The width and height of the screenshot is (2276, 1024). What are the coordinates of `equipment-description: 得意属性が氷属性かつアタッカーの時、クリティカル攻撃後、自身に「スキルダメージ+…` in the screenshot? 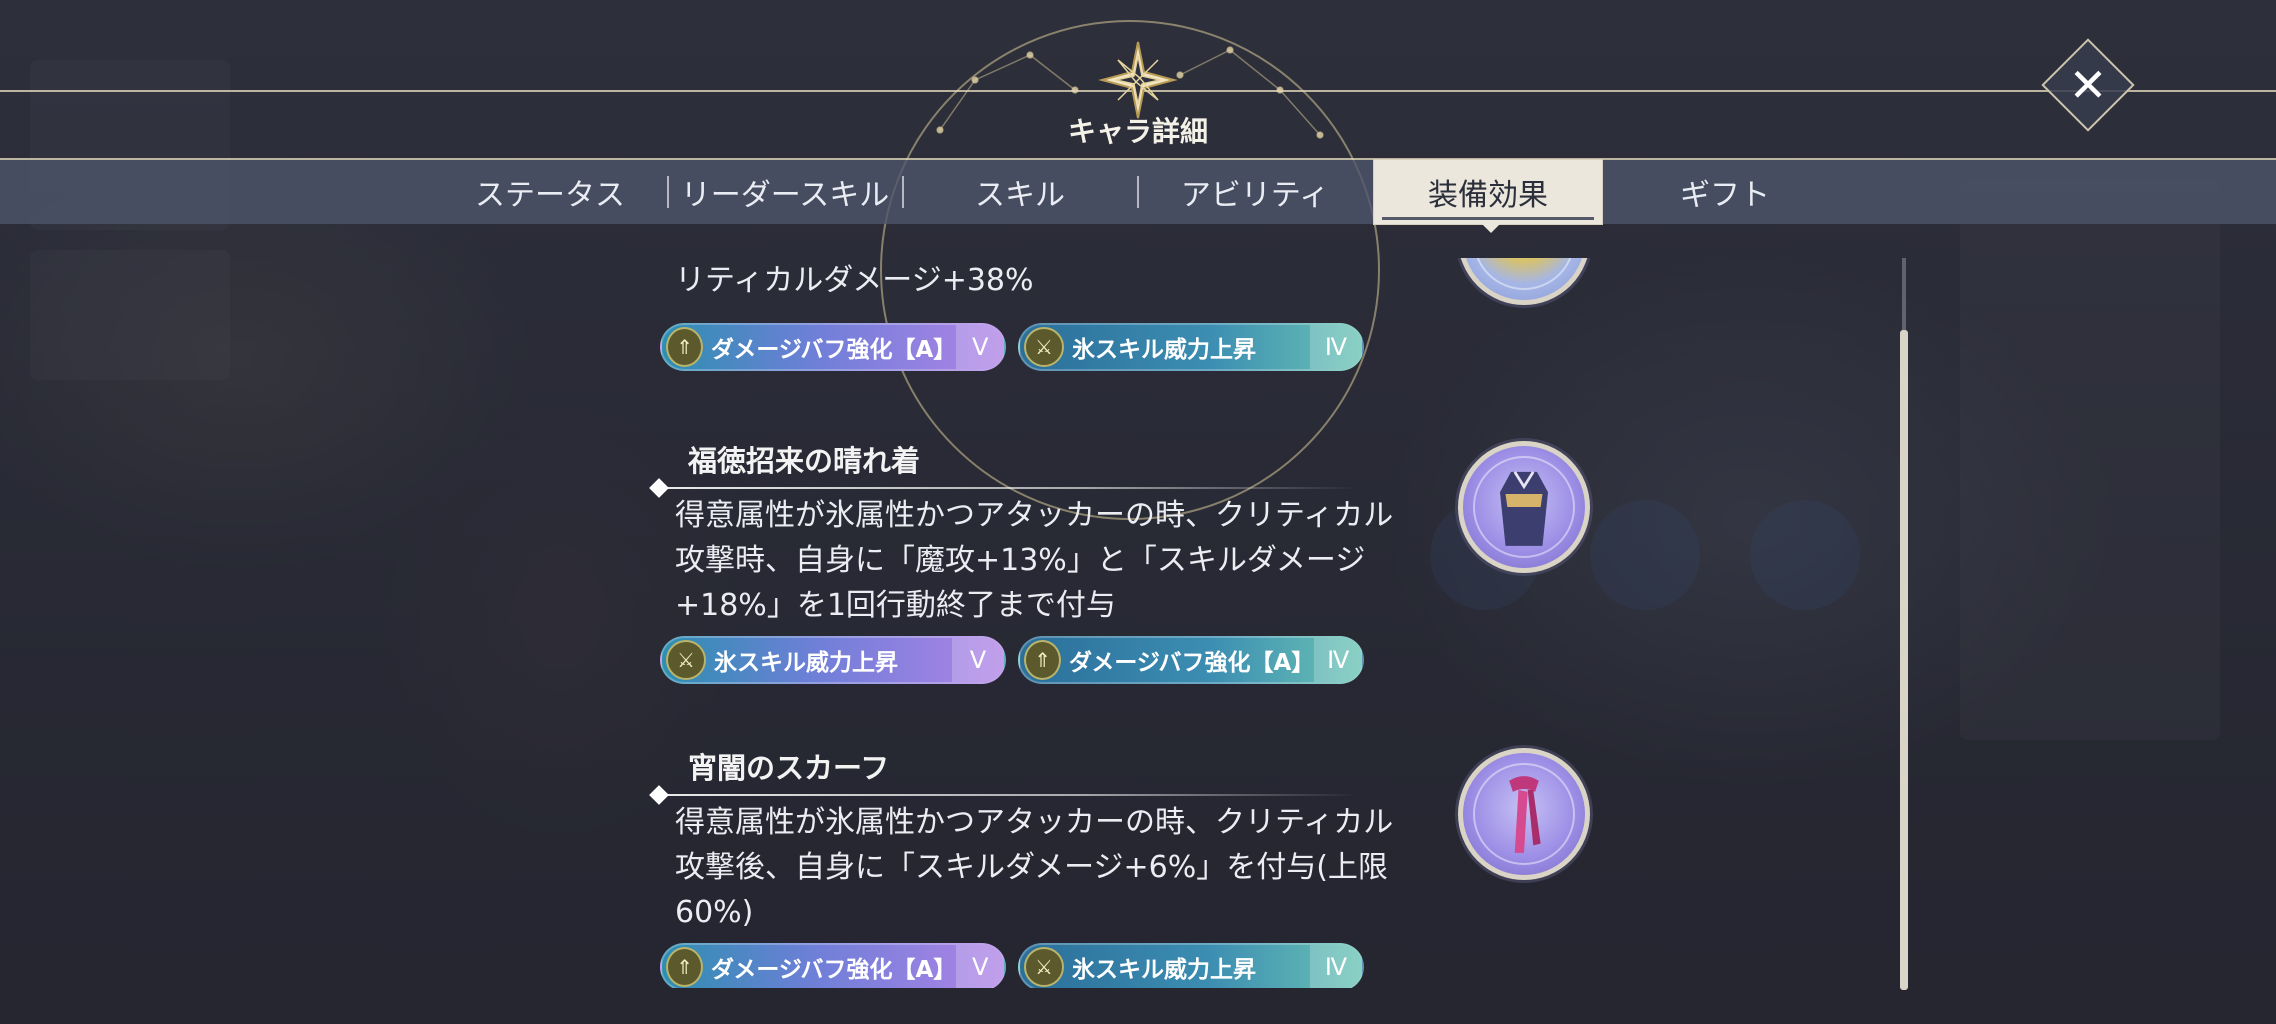 It's located at (1034, 867).